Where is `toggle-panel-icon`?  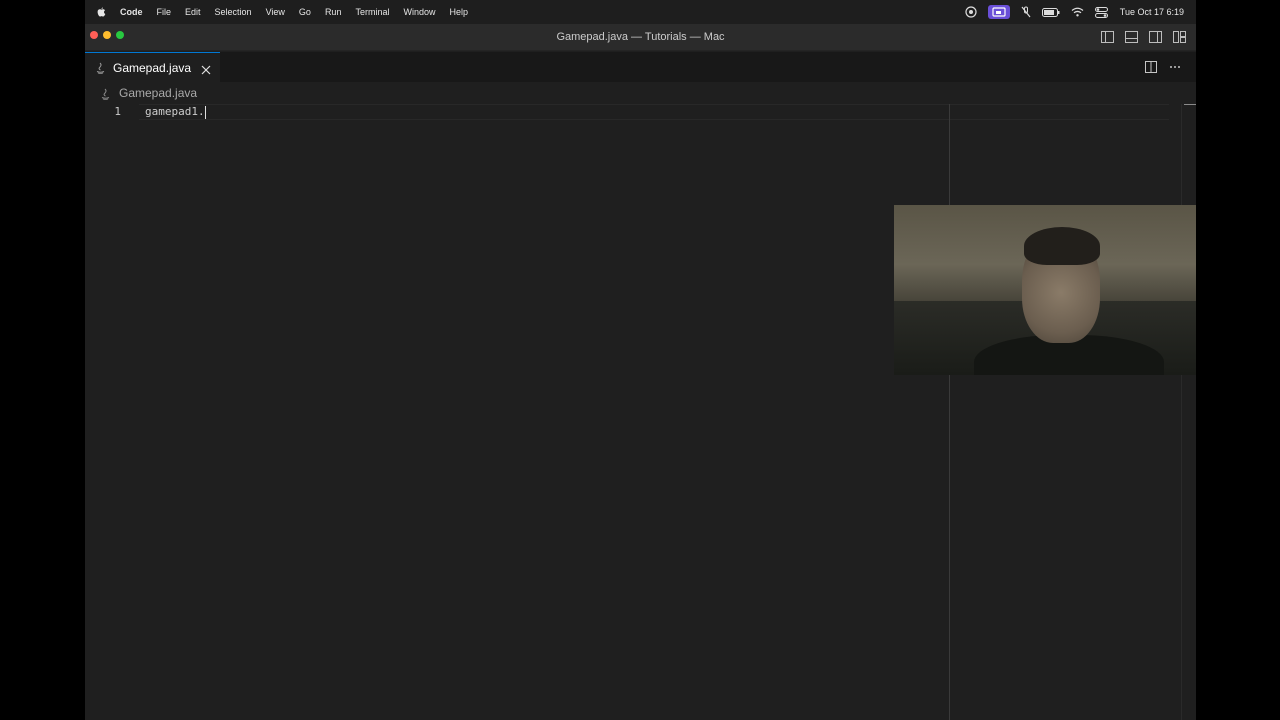 toggle-panel-icon is located at coordinates (1131, 37).